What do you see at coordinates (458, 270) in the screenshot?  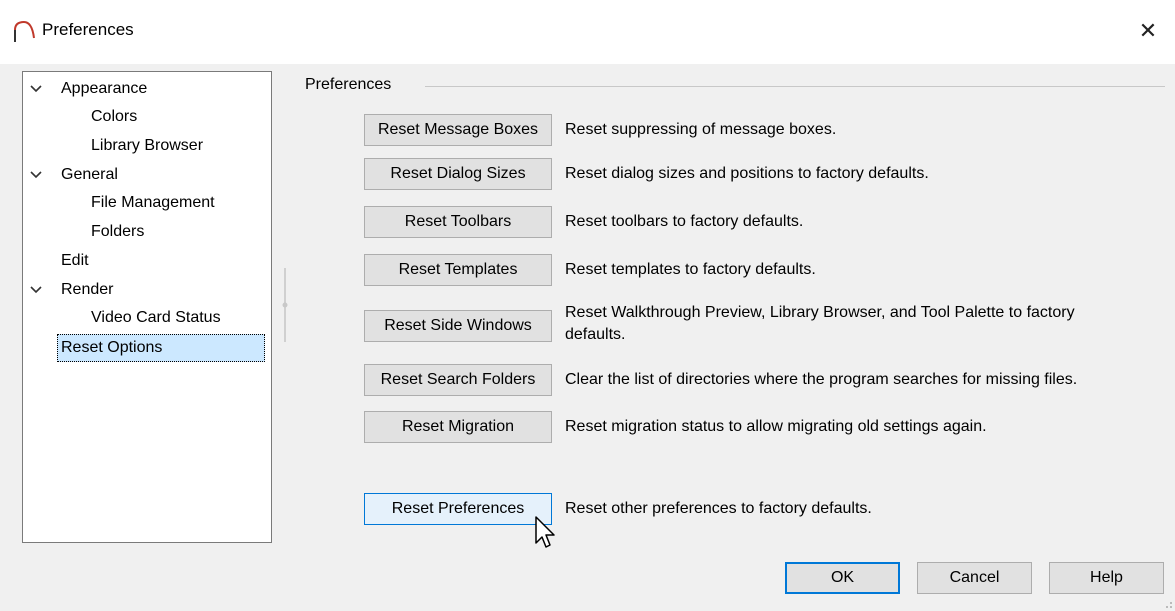 I see `reset-templates-button: Reset Templates` at bounding box center [458, 270].